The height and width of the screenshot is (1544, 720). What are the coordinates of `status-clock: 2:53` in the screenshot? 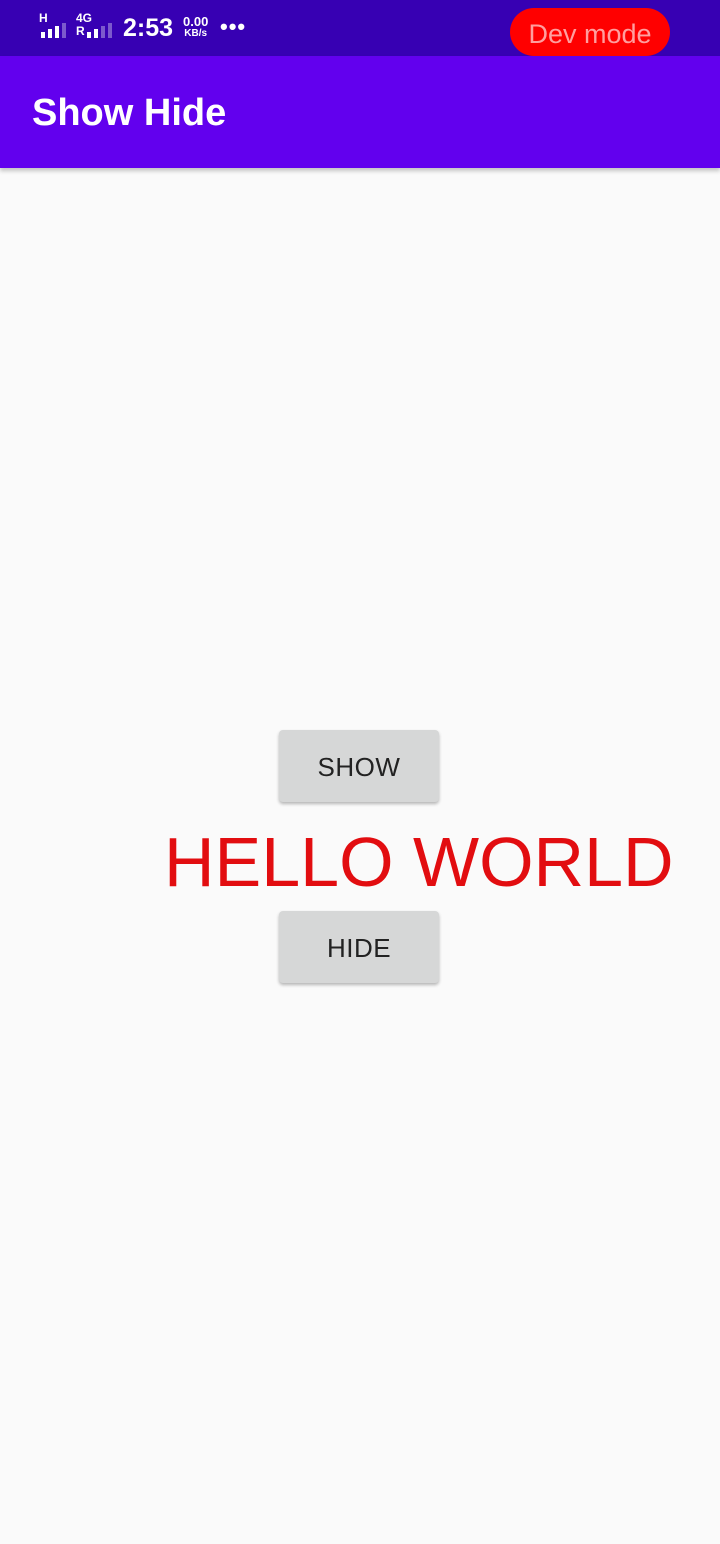 It's located at (148, 28).